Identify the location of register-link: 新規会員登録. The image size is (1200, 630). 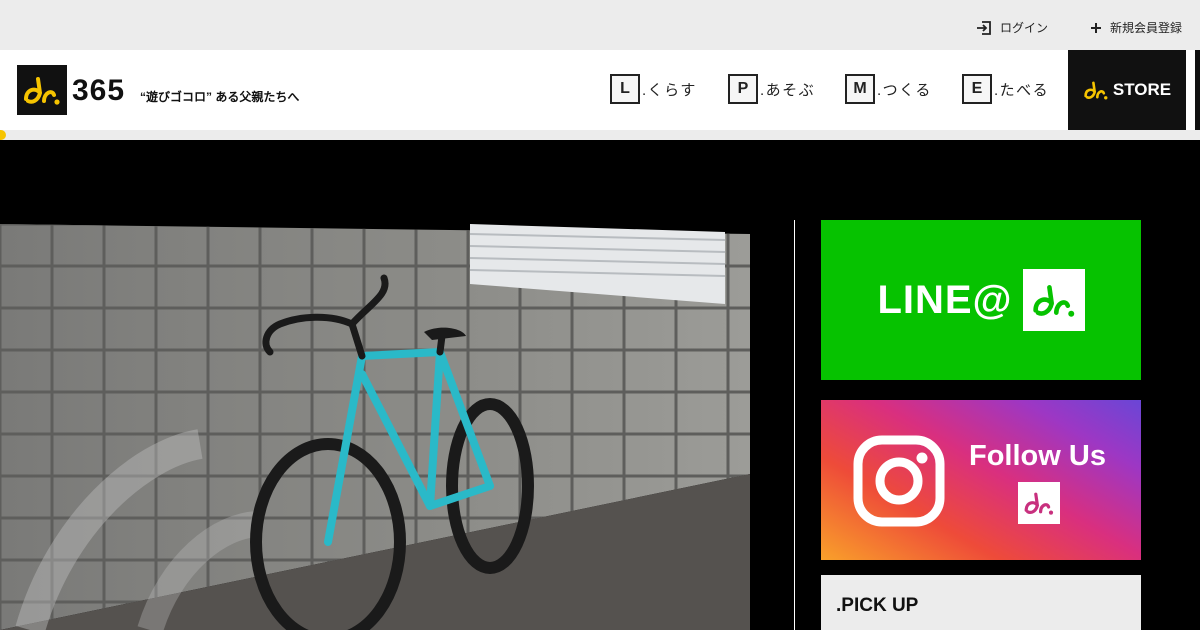
(1136, 27).